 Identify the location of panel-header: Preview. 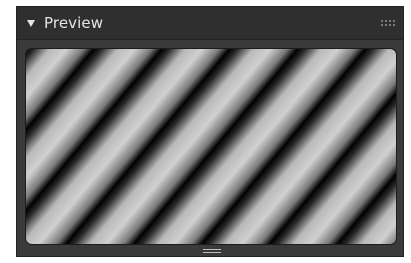
(210, 23).